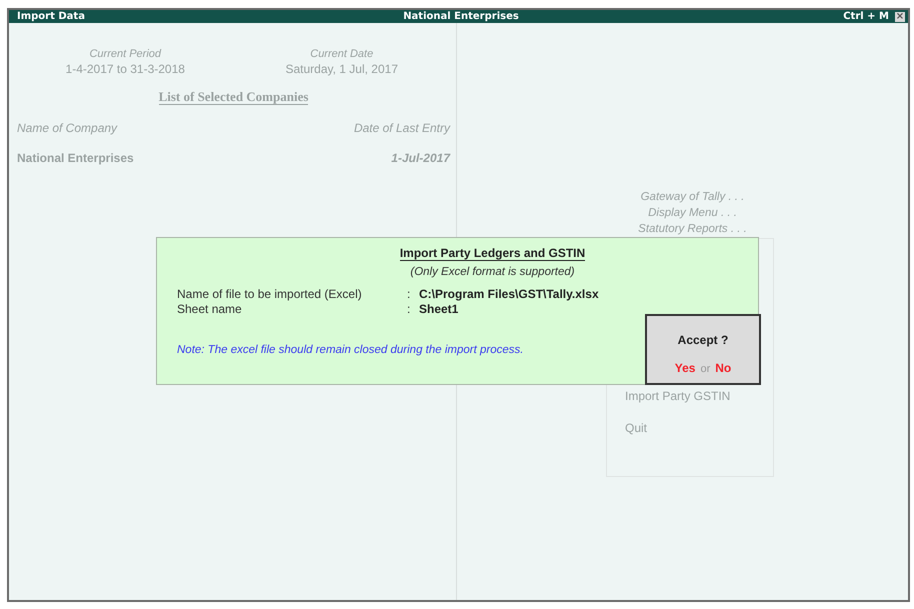 This screenshot has height=609, width=914. Describe the element at coordinates (342, 69) in the screenshot. I see `date-value: Saturday, 1 Jul, 2017` at that location.